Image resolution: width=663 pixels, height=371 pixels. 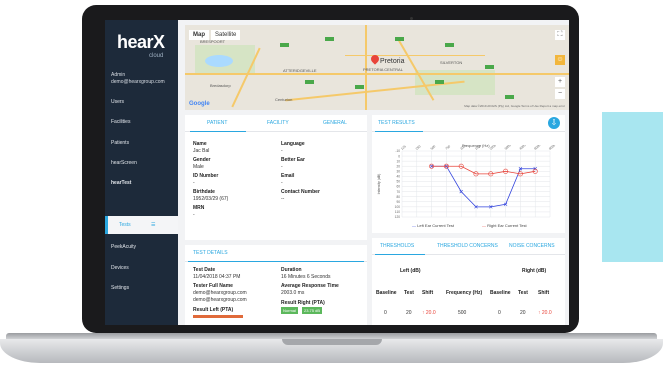 What do you see at coordinates (293, 144) in the screenshot?
I see `language-label: Language` at bounding box center [293, 144].